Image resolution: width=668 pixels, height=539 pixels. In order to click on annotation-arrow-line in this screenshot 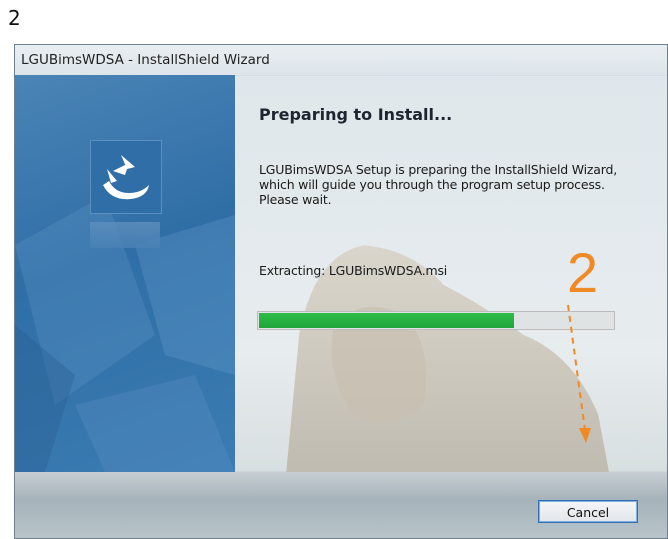, I will do `click(576, 367)`.